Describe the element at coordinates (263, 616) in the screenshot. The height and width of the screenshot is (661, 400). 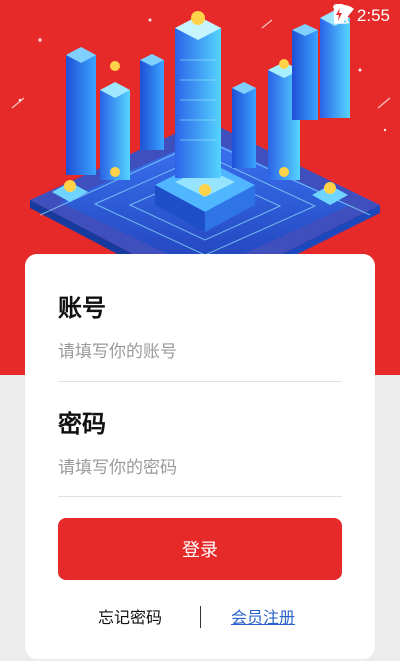
I see `register-link: 会员注册` at that location.